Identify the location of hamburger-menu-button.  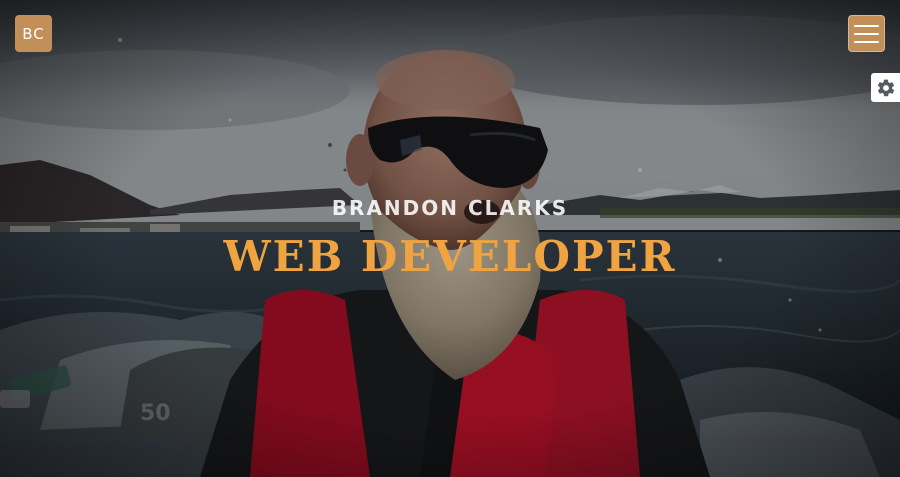
(866, 33).